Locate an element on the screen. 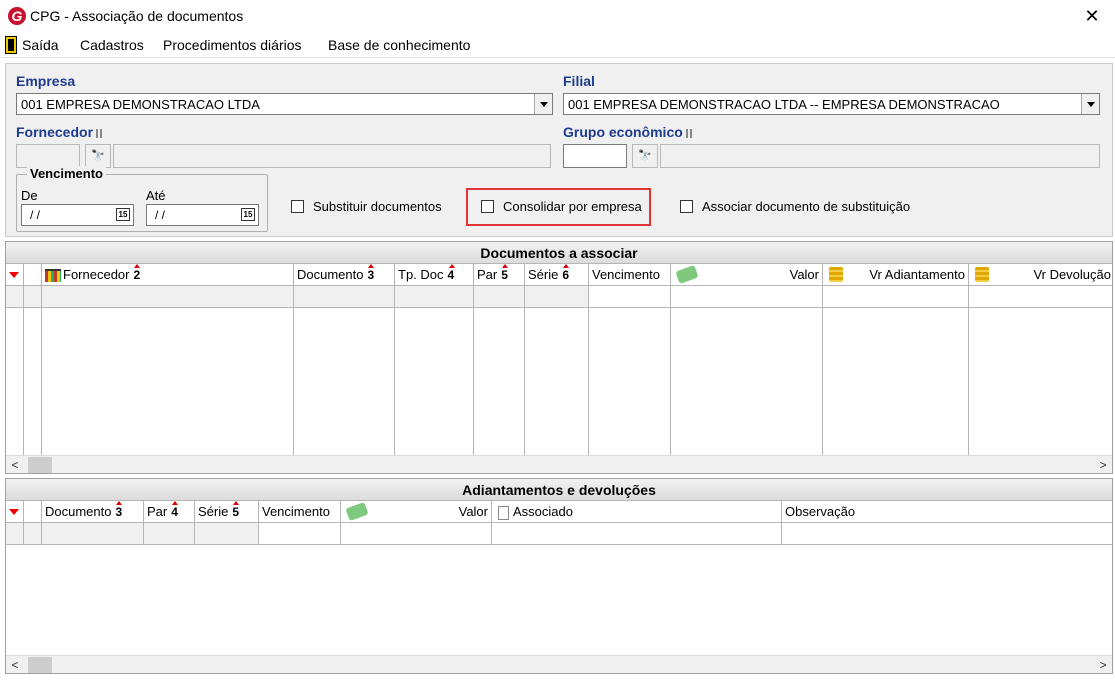 Image resolution: width=1115 pixels, height=680 pixels. fornecedor-label: Fornecedor is located at coordinates (59, 132).